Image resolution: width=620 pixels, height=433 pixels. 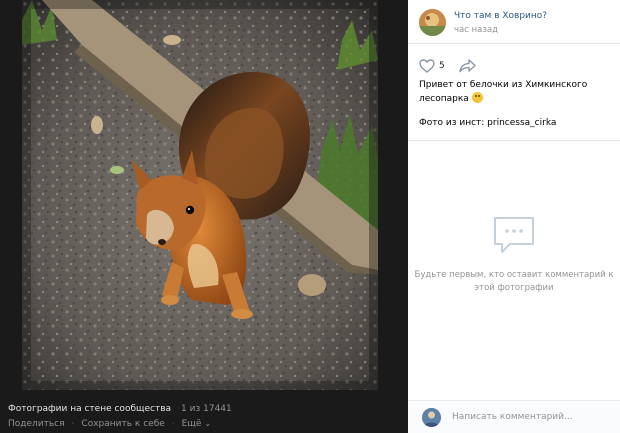 What do you see at coordinates (36, 424) in the screenshot?
I see `share-button: Поделиться` at bounding box center [36, 424].